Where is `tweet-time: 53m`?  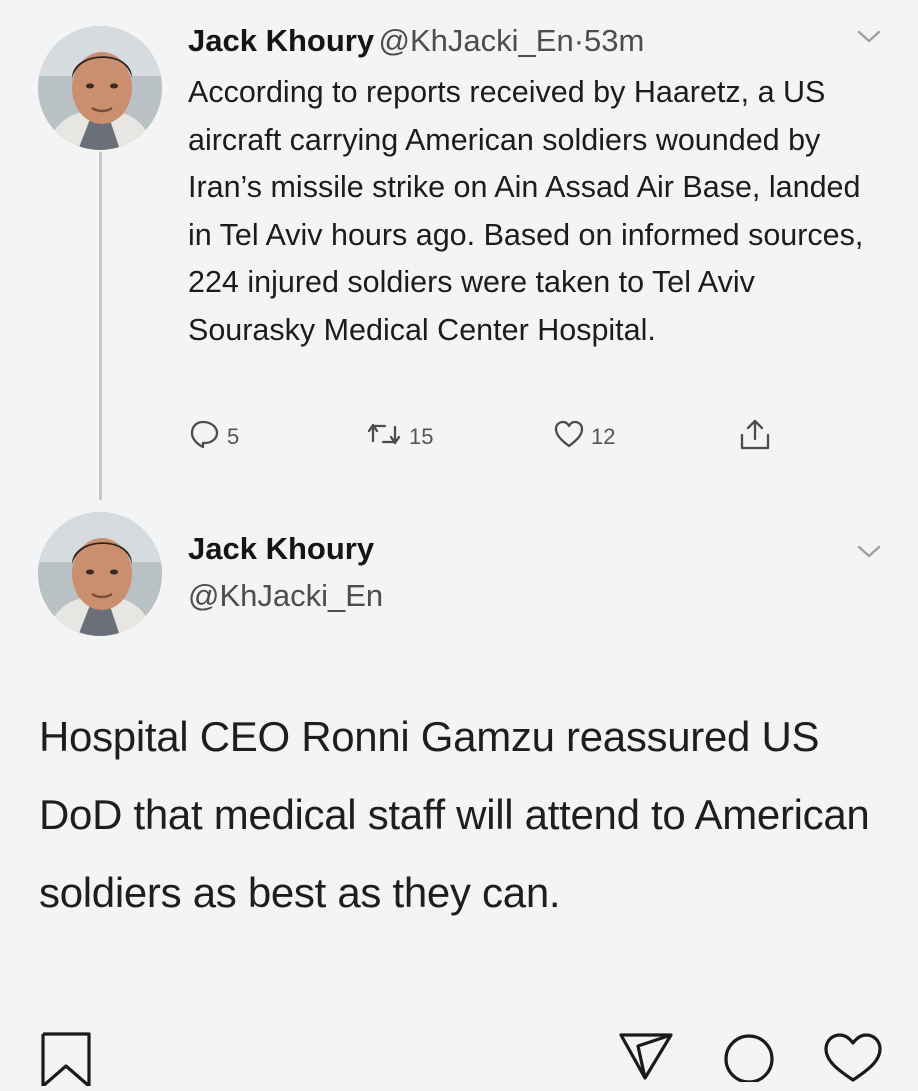 tweet-time: 53m is located at coordinates (614, 40).